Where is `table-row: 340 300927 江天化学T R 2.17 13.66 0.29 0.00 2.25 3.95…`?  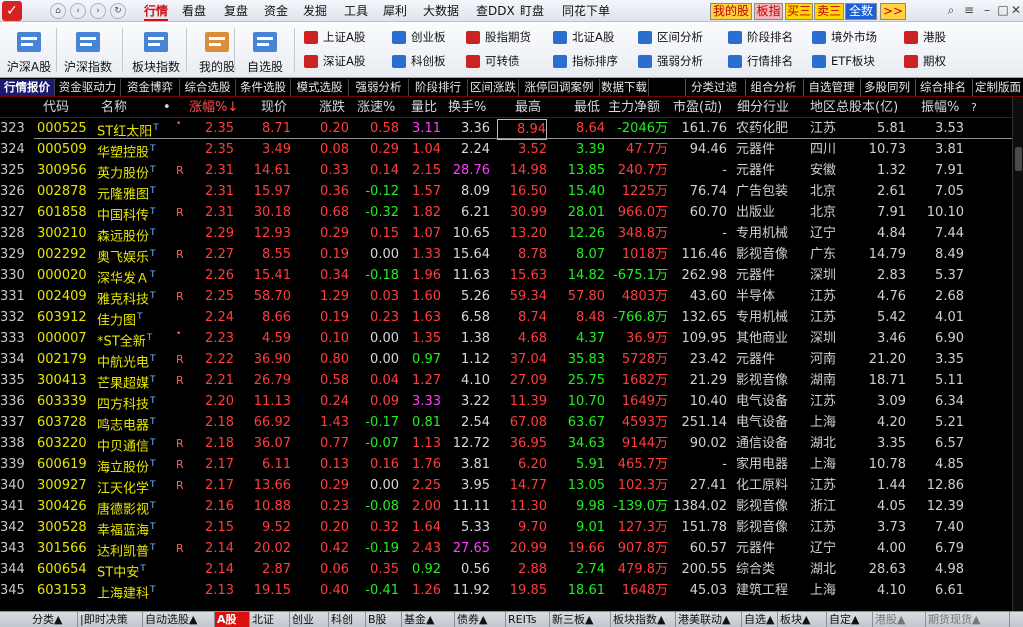
table-row: 340 300927 江天化学T R 2.17 13.66 0.29 0.00 2.25 3.95… is located at coordinates (506, 485).